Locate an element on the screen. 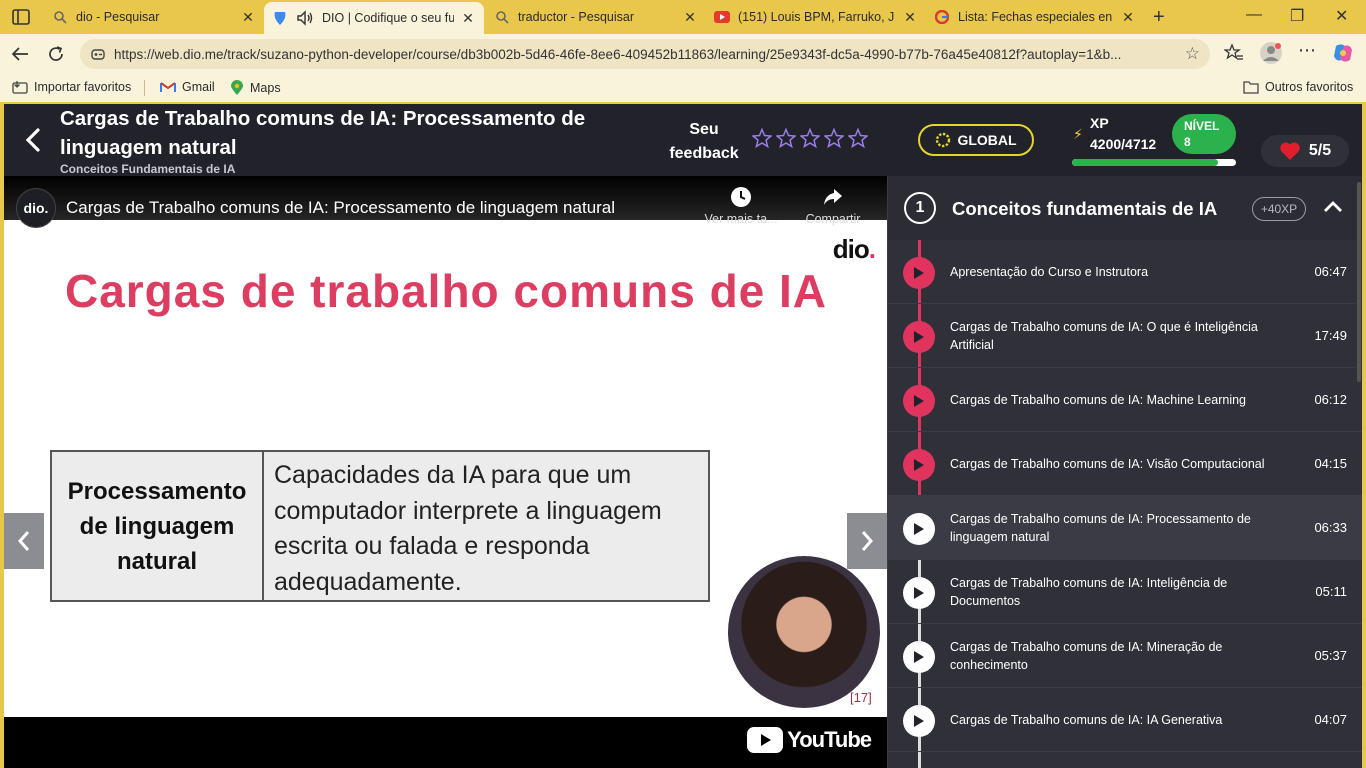  presenter-webcam is located at coordinates (804, 632).